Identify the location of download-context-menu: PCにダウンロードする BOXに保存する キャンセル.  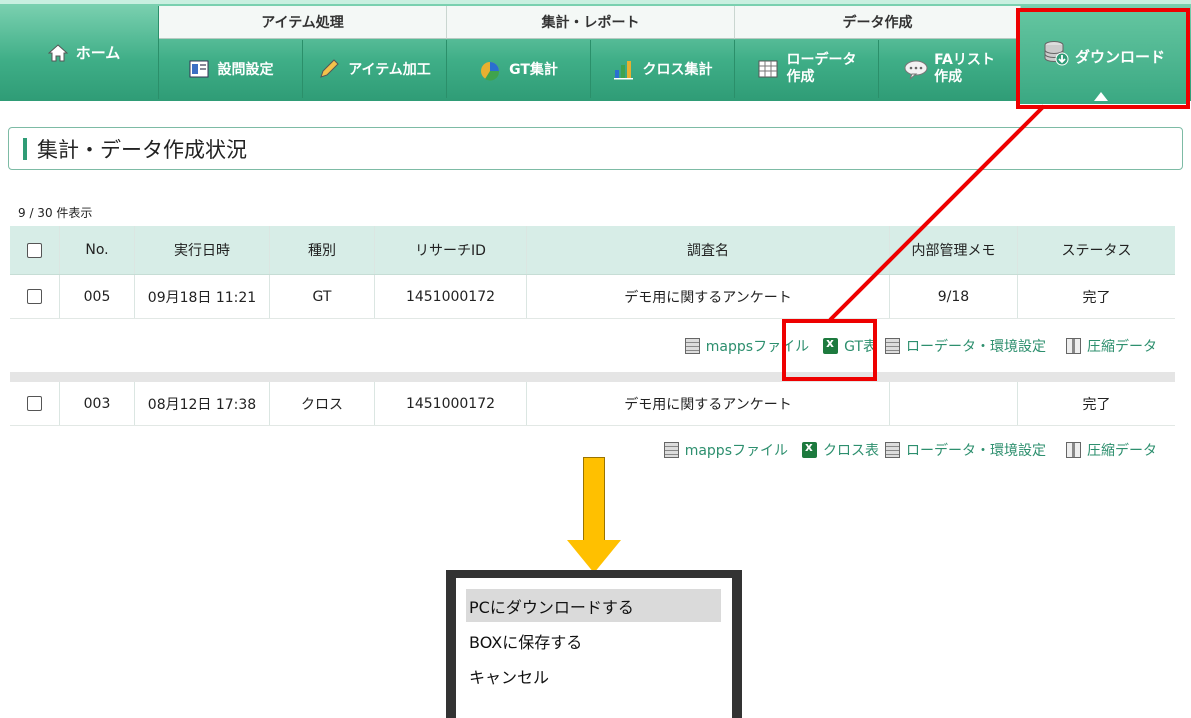
(594, 648).